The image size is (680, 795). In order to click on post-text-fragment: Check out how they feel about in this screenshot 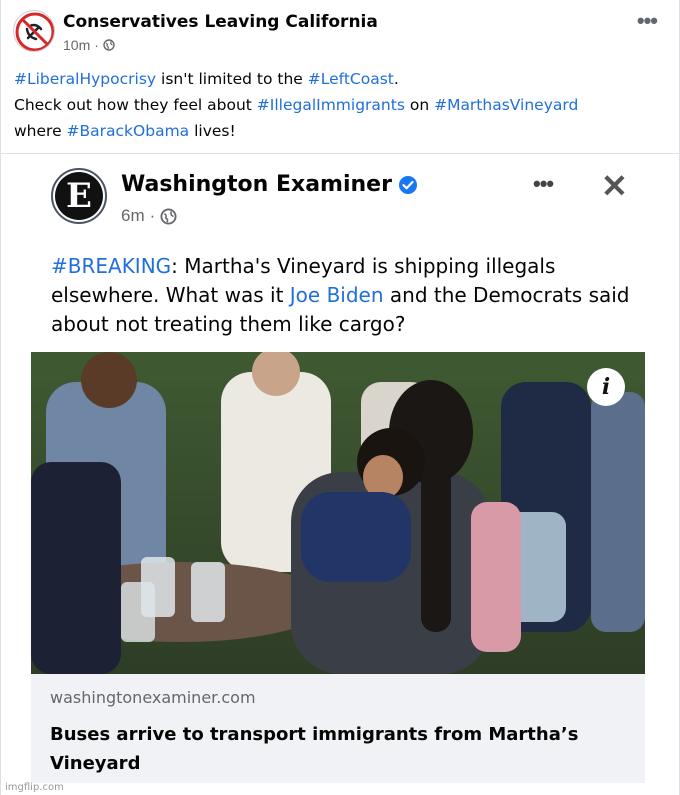, I will do `click(135, 105)`.